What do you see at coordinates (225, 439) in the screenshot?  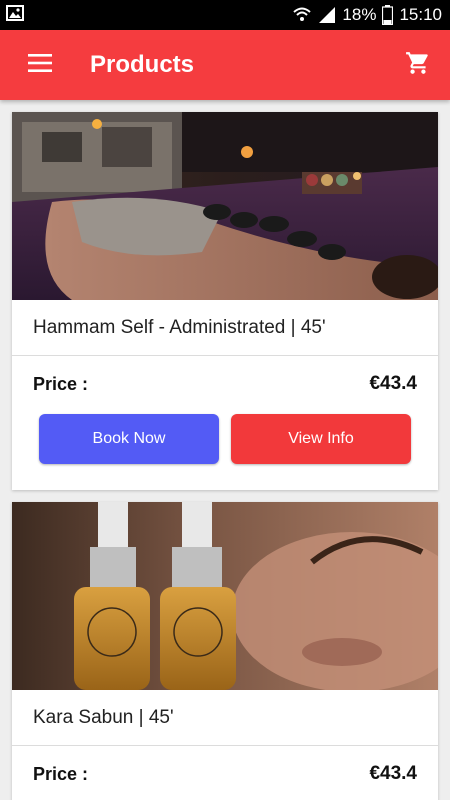 I see `action-buttons: Book Now View Info` at bounding box center [225, 439].